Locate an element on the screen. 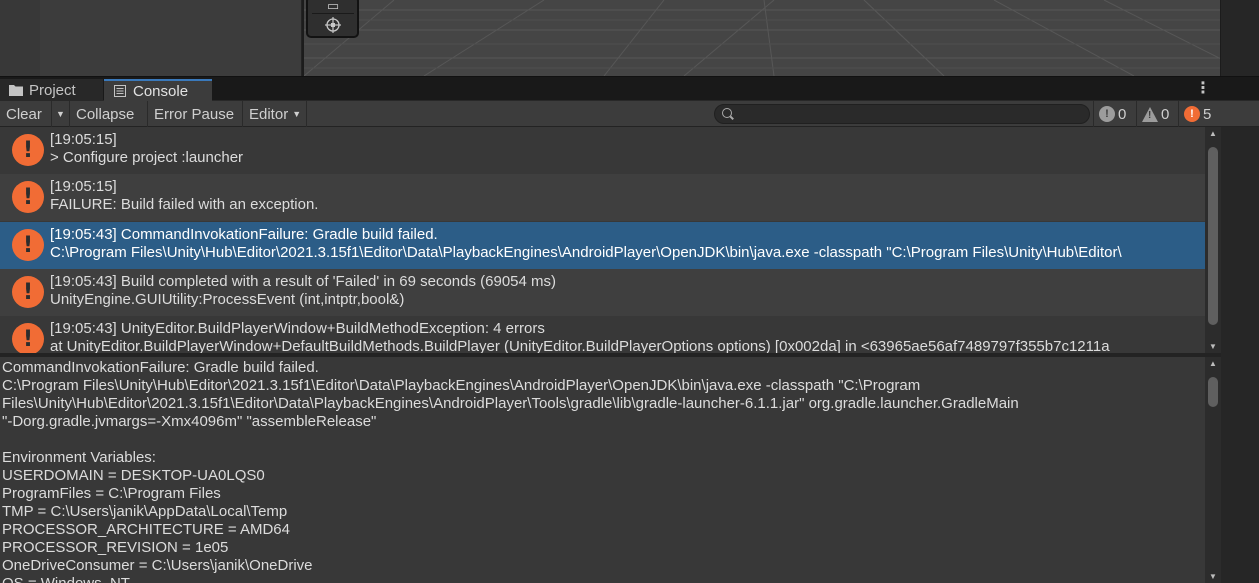  search-icon is located at coordinates (727, 113).